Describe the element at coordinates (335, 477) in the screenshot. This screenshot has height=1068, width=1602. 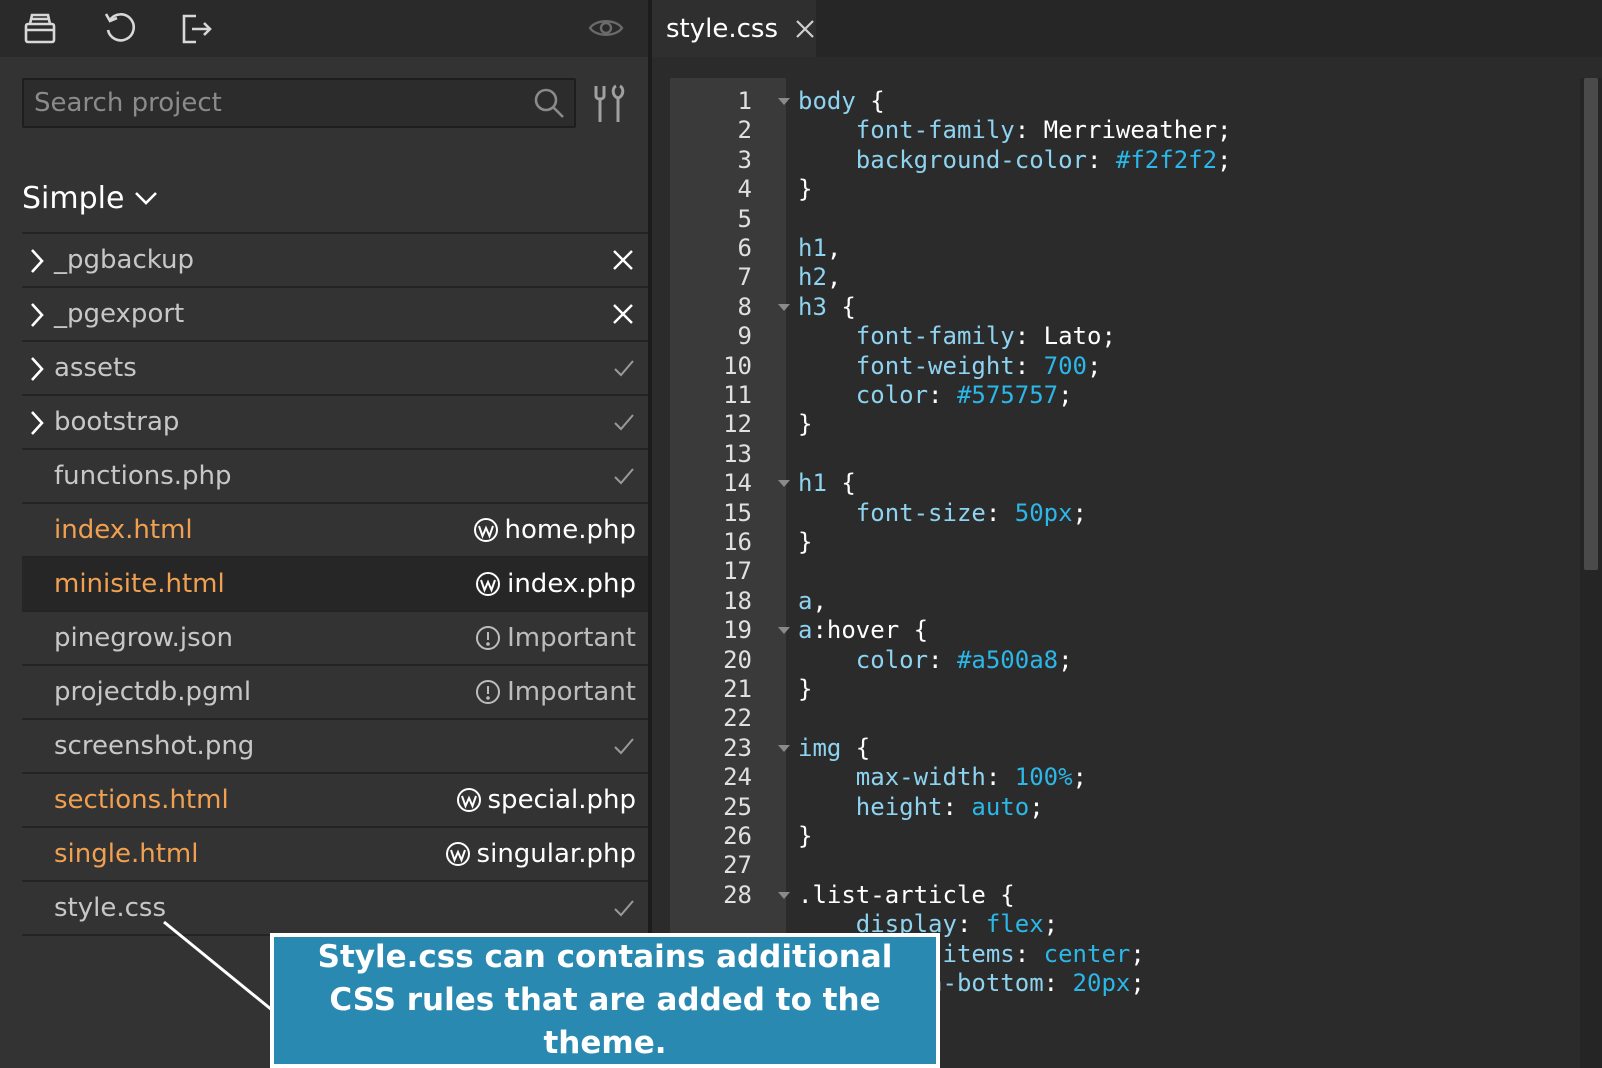
I see `file-row: functions.php` at that location.